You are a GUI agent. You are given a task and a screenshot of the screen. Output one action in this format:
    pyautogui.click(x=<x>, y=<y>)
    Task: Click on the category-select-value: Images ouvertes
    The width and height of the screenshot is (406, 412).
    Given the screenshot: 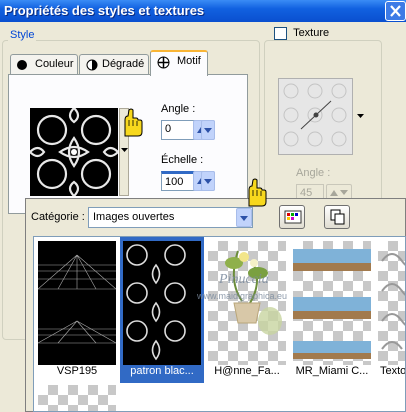 What is the action you would take?
    pyautogui.click(x=134, y=217)
    